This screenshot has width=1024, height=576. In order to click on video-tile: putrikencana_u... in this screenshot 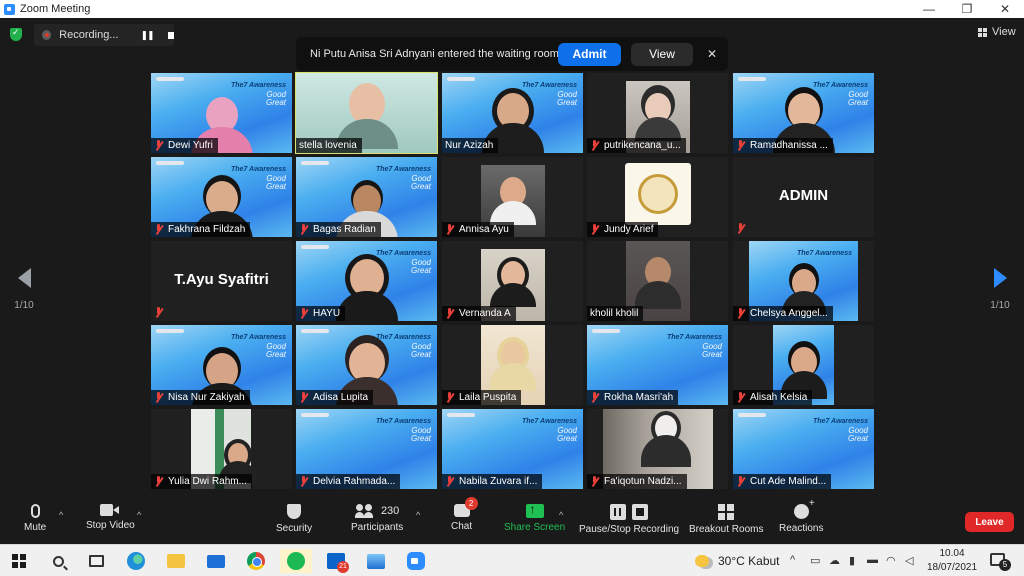, I will do `click(657, 113)`.